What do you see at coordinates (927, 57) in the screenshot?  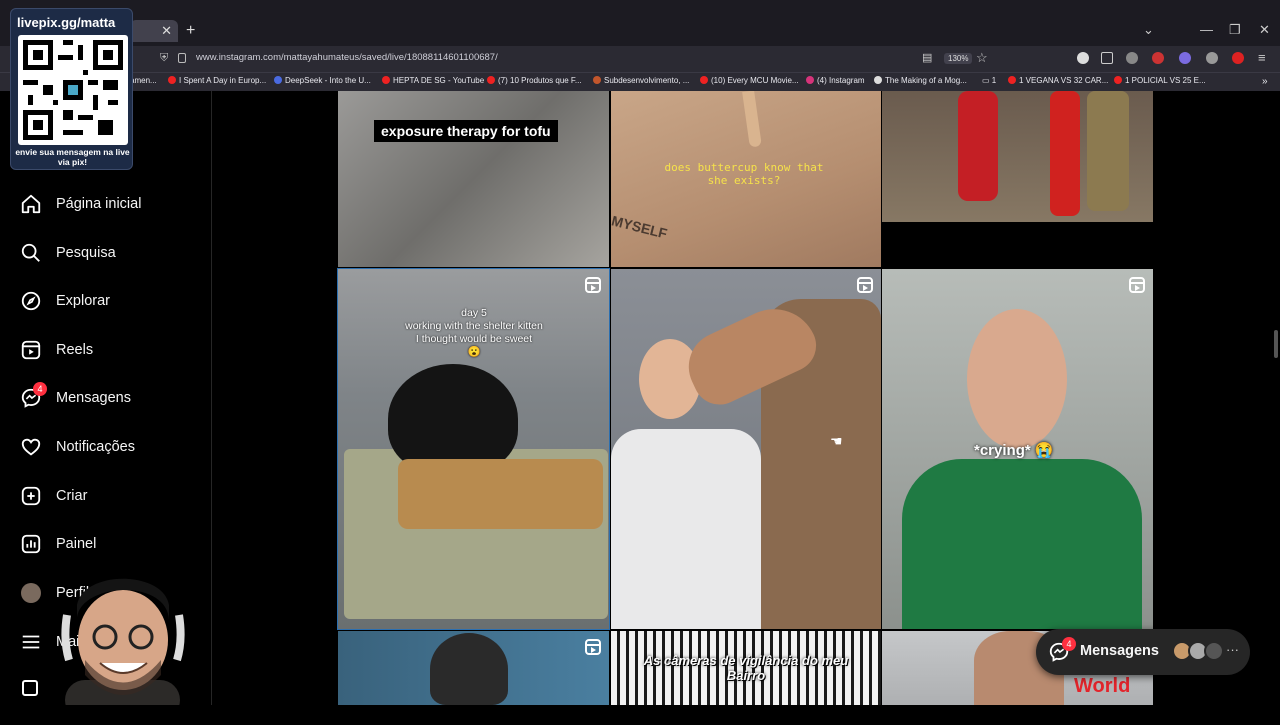 I see `reader-view-icon: ▤` at bounding box center [927, 57].